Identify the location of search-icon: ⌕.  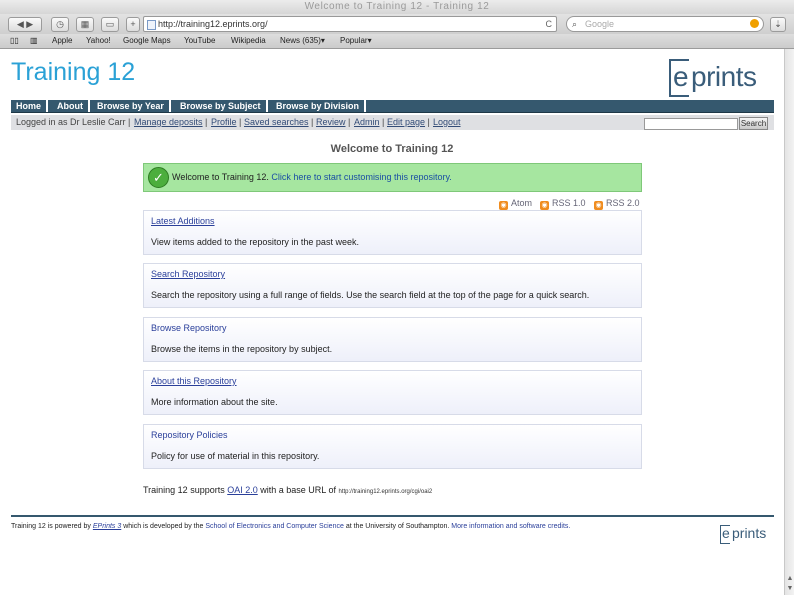
(575, 24).